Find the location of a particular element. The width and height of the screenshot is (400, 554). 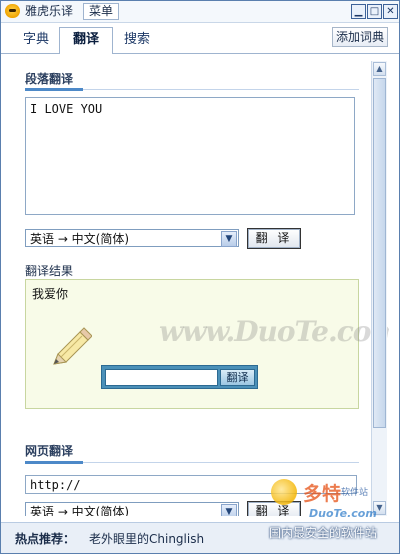

tab-bar: 字典 翻译 搜索 添加词典 is located at coordinates (200, 39).